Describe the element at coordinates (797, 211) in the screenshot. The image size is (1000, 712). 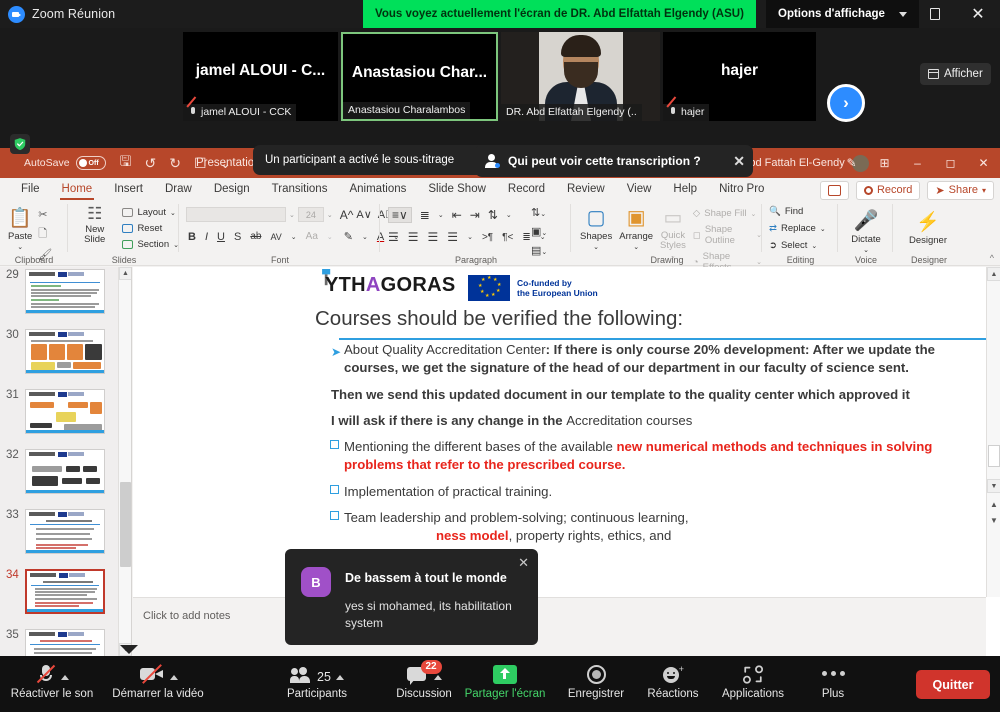
I see `find-button: 🔍 Find` at that location.